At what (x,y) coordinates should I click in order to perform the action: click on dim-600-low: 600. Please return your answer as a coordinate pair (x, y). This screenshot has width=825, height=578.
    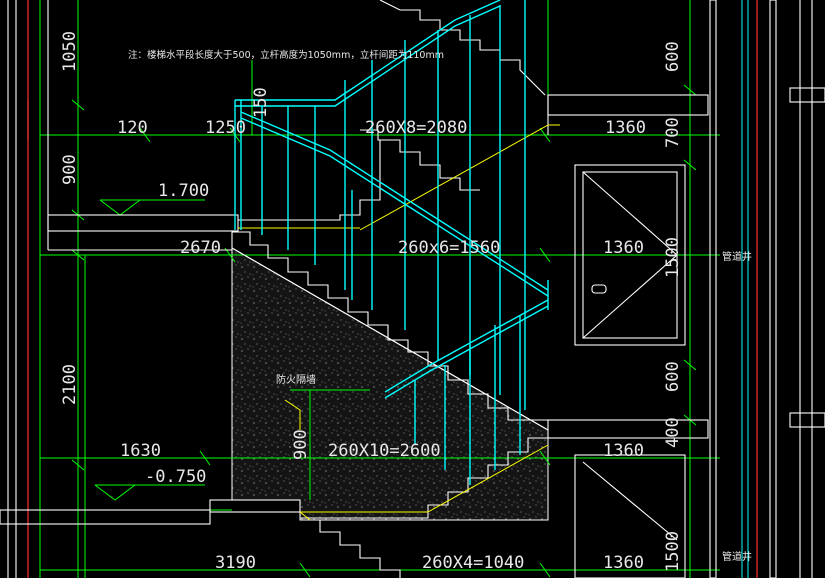
    Looking at the image, I should click on (673, 376).